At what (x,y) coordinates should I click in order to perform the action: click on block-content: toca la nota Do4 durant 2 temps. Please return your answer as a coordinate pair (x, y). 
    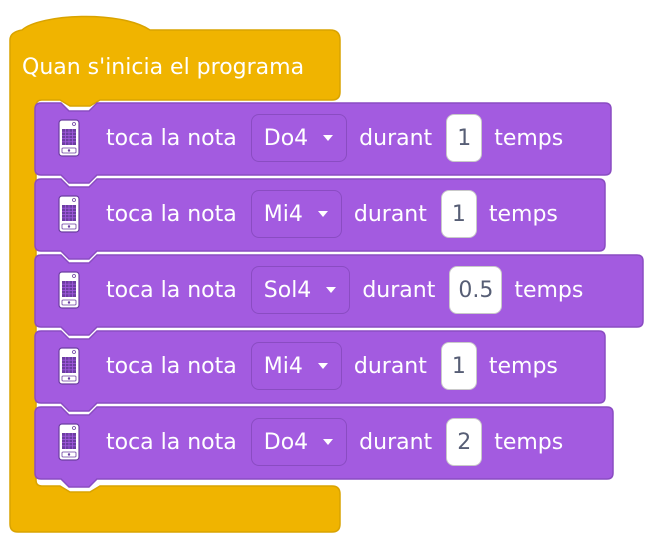
    Looking at the image, I should click on (335, 442).